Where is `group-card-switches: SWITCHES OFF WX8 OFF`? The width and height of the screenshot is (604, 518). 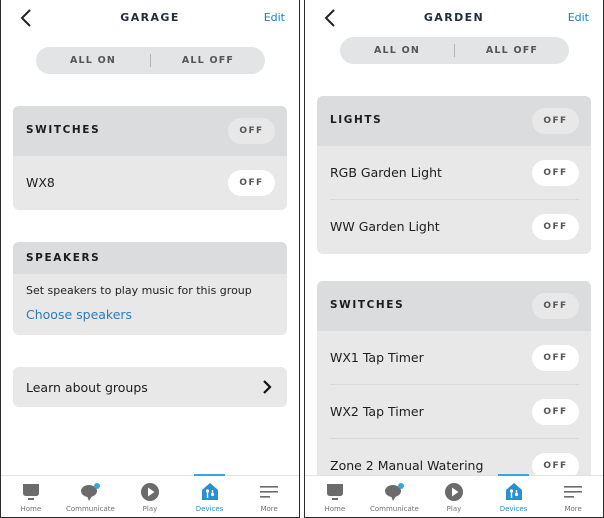
group-card-switches: SWITCHES OFF WX8 OFF is located at coordinates (150, 158).